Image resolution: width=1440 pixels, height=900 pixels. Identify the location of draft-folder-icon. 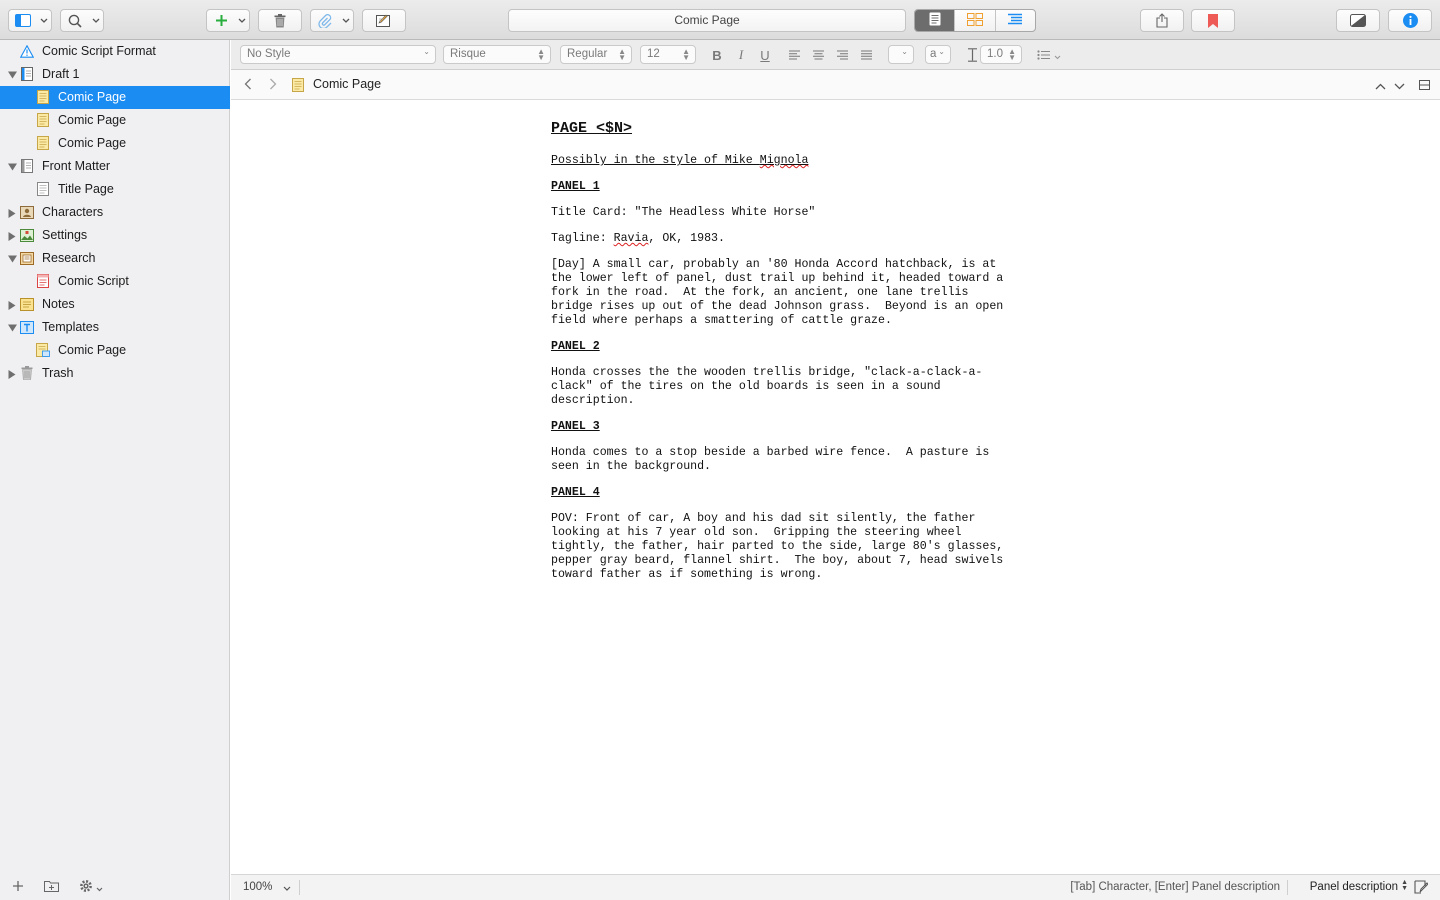
(27, 74).